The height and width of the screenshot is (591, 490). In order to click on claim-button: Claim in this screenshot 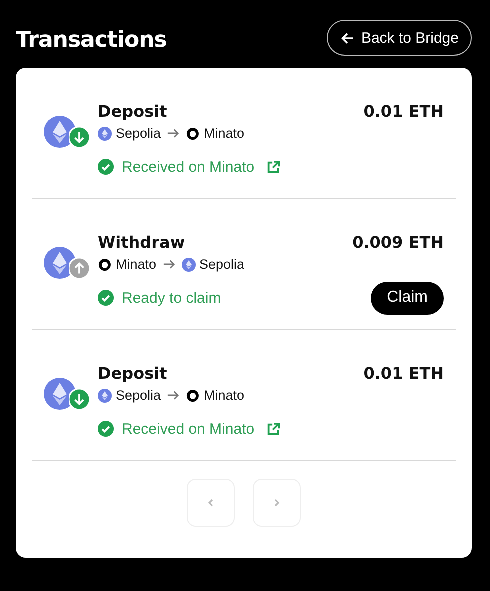, I will do `click(407, 298)`.